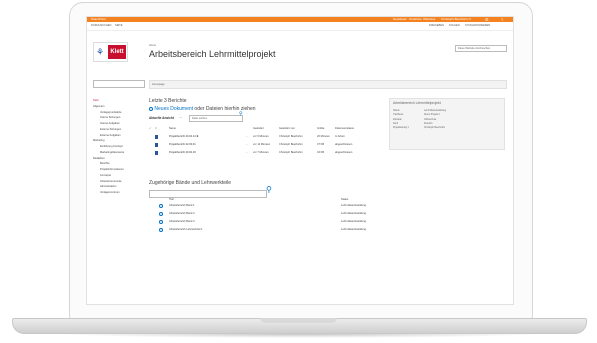 The height and width of the screenshot is (343, 597). I want to click on report-modified: vor 12 Minuten, so click(262, 144).